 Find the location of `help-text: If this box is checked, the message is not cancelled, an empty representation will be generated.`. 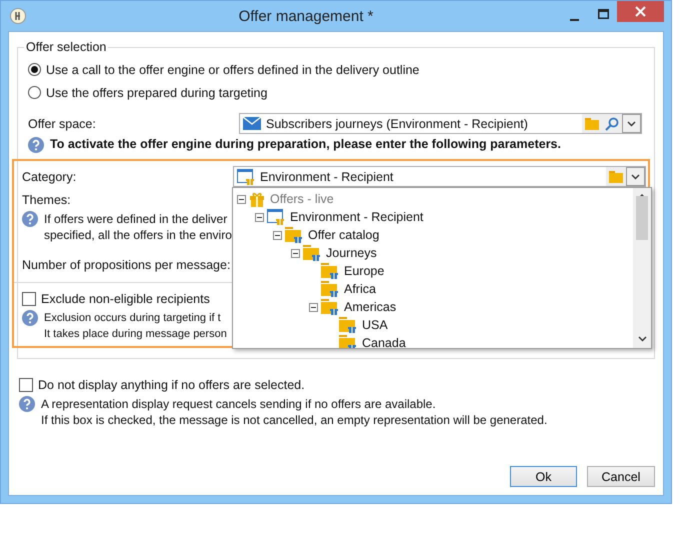

help-text: If this box is checked, the message is not cancelled, an empty representation will be generated. is located at coordinates (294, 420).